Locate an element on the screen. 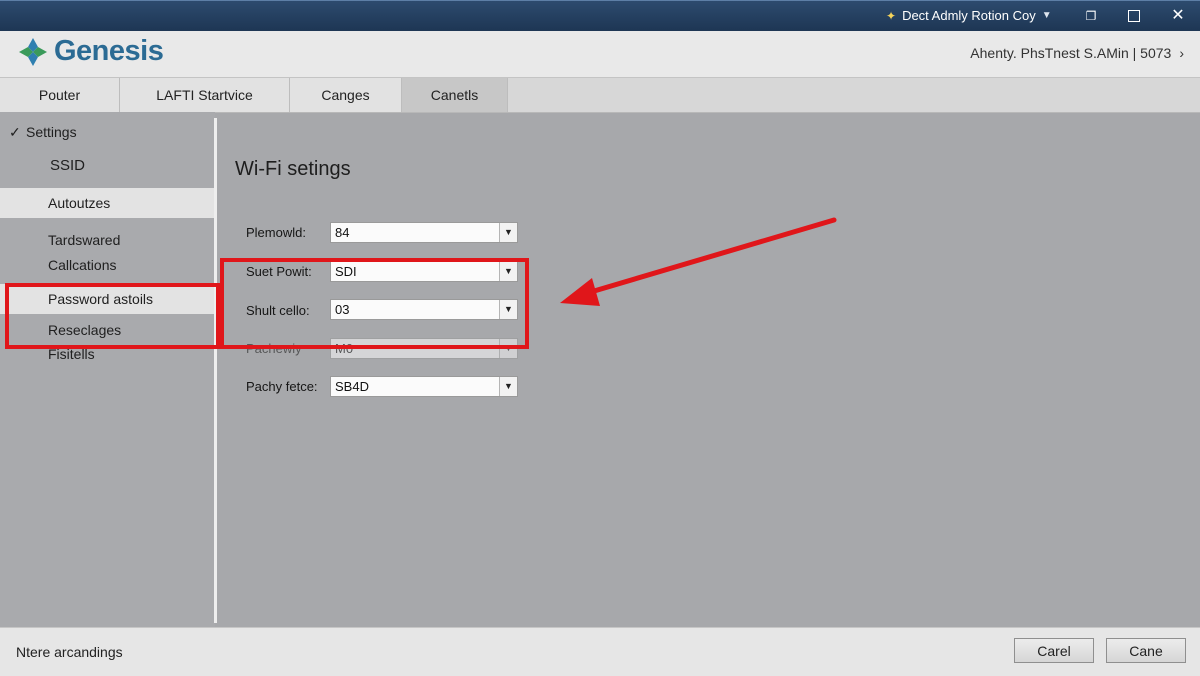 The image size is (1200, 676). sidebar-item-label: Autoutzes is located at coordinates (79, 203).